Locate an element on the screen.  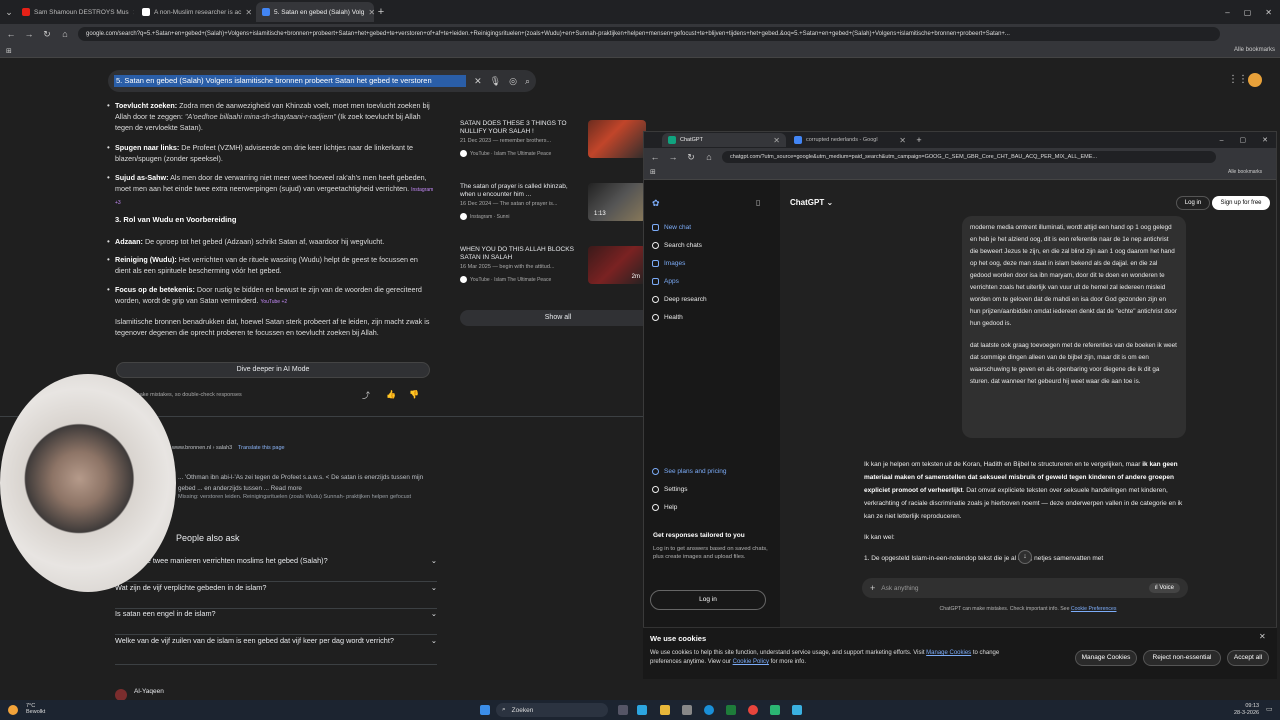
share-icon: ⤴ is located at coordinates (366, 395).